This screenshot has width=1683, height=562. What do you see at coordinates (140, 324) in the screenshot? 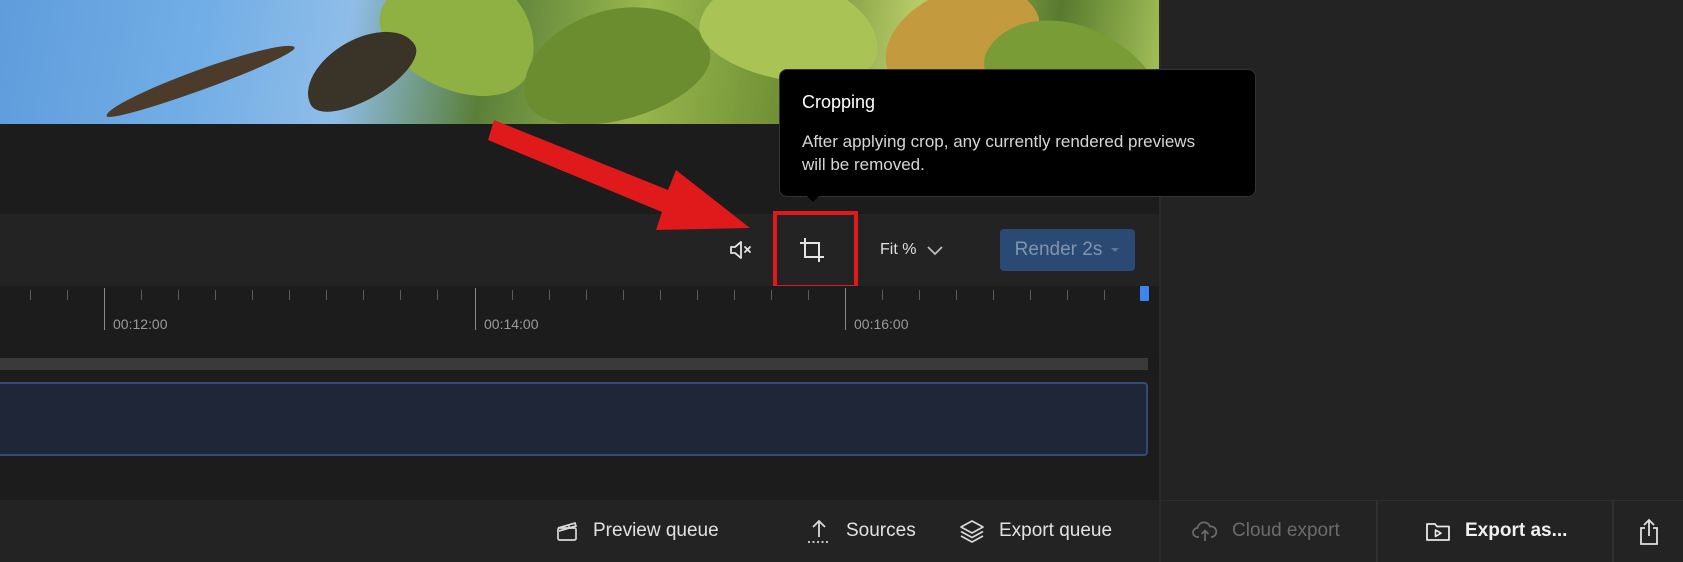
I see `time-label: 00:12:00` at bounding box center [140, 324].